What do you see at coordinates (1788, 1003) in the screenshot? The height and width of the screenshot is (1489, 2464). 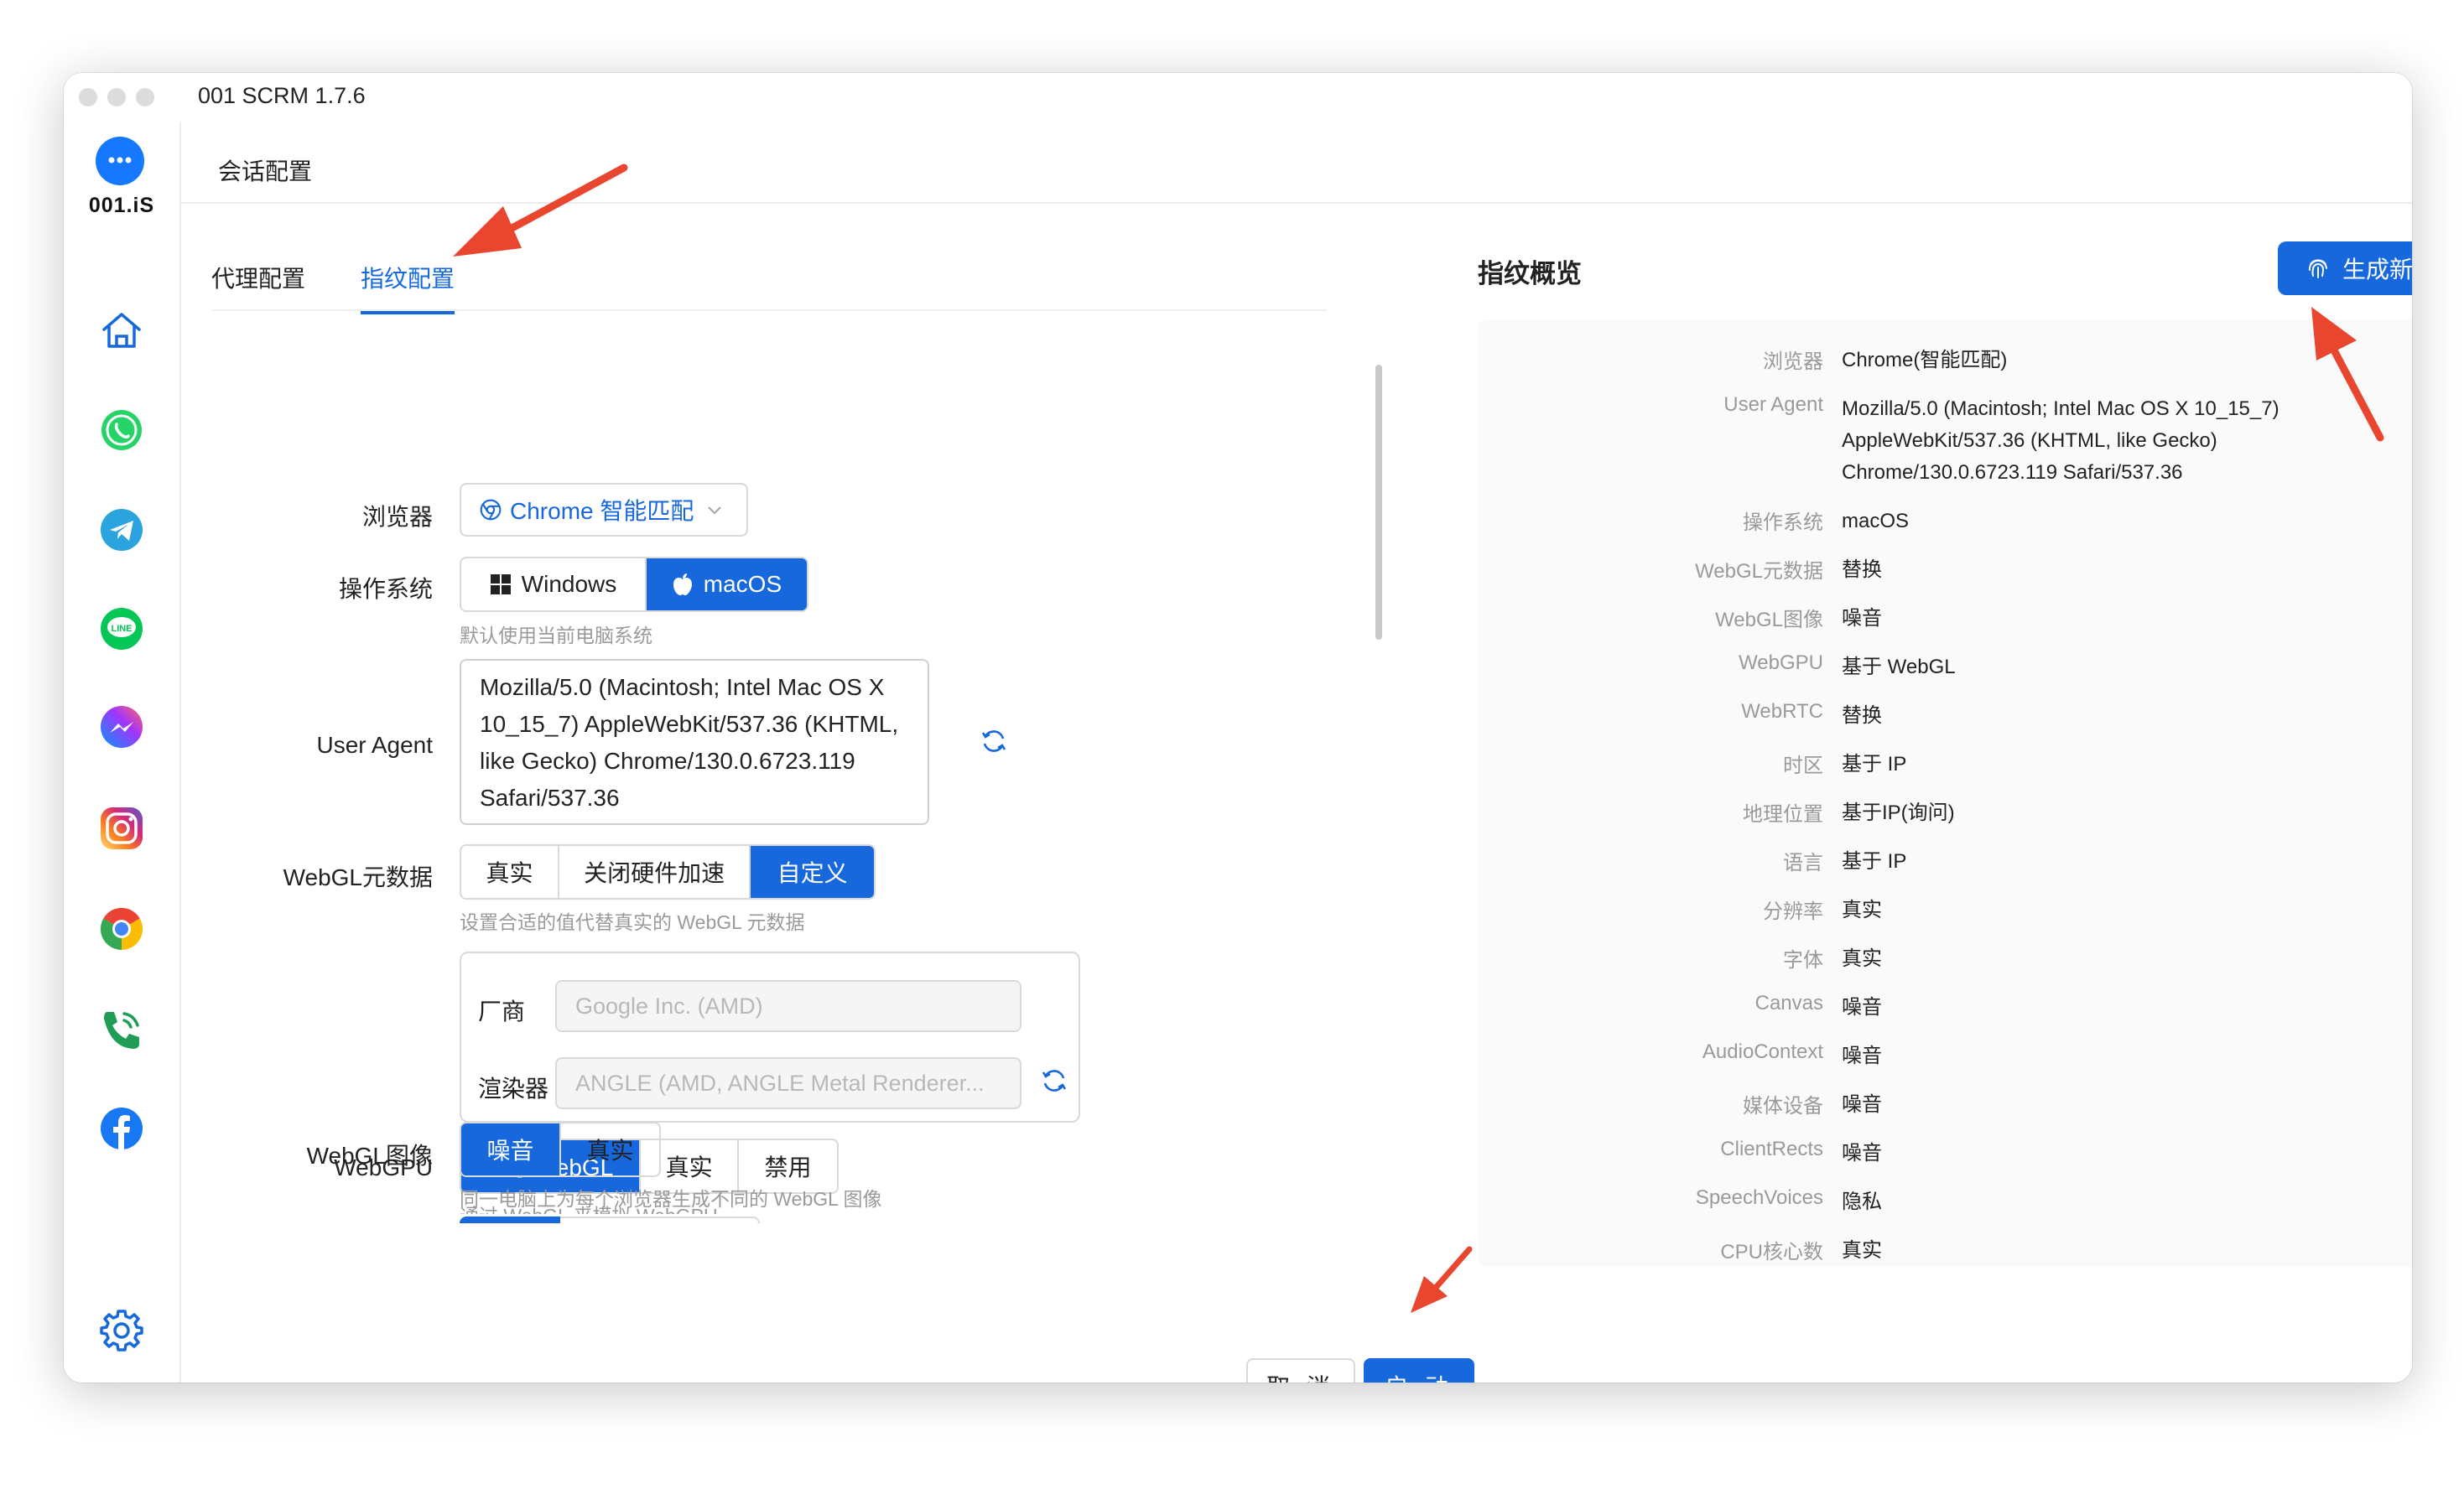 I see `overview-key: Canvas` at bounding box center [1788, 1003].